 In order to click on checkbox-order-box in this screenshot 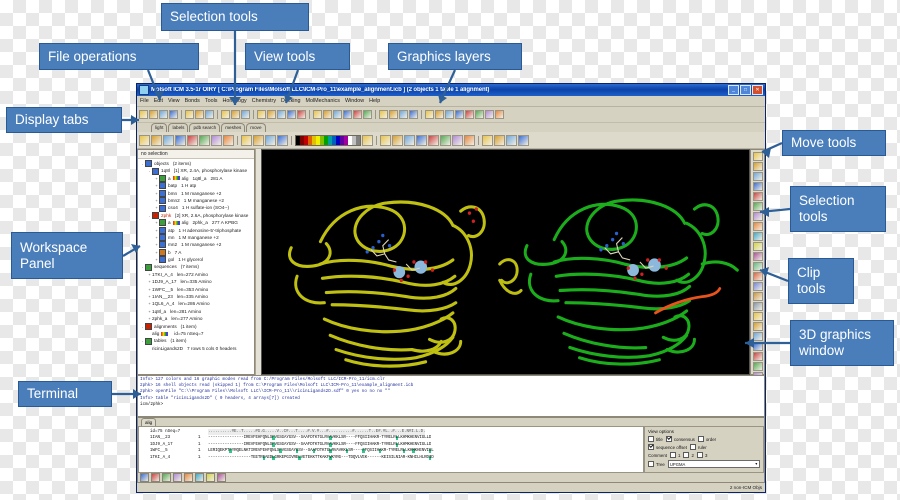, I will do `click(700, 439)`.